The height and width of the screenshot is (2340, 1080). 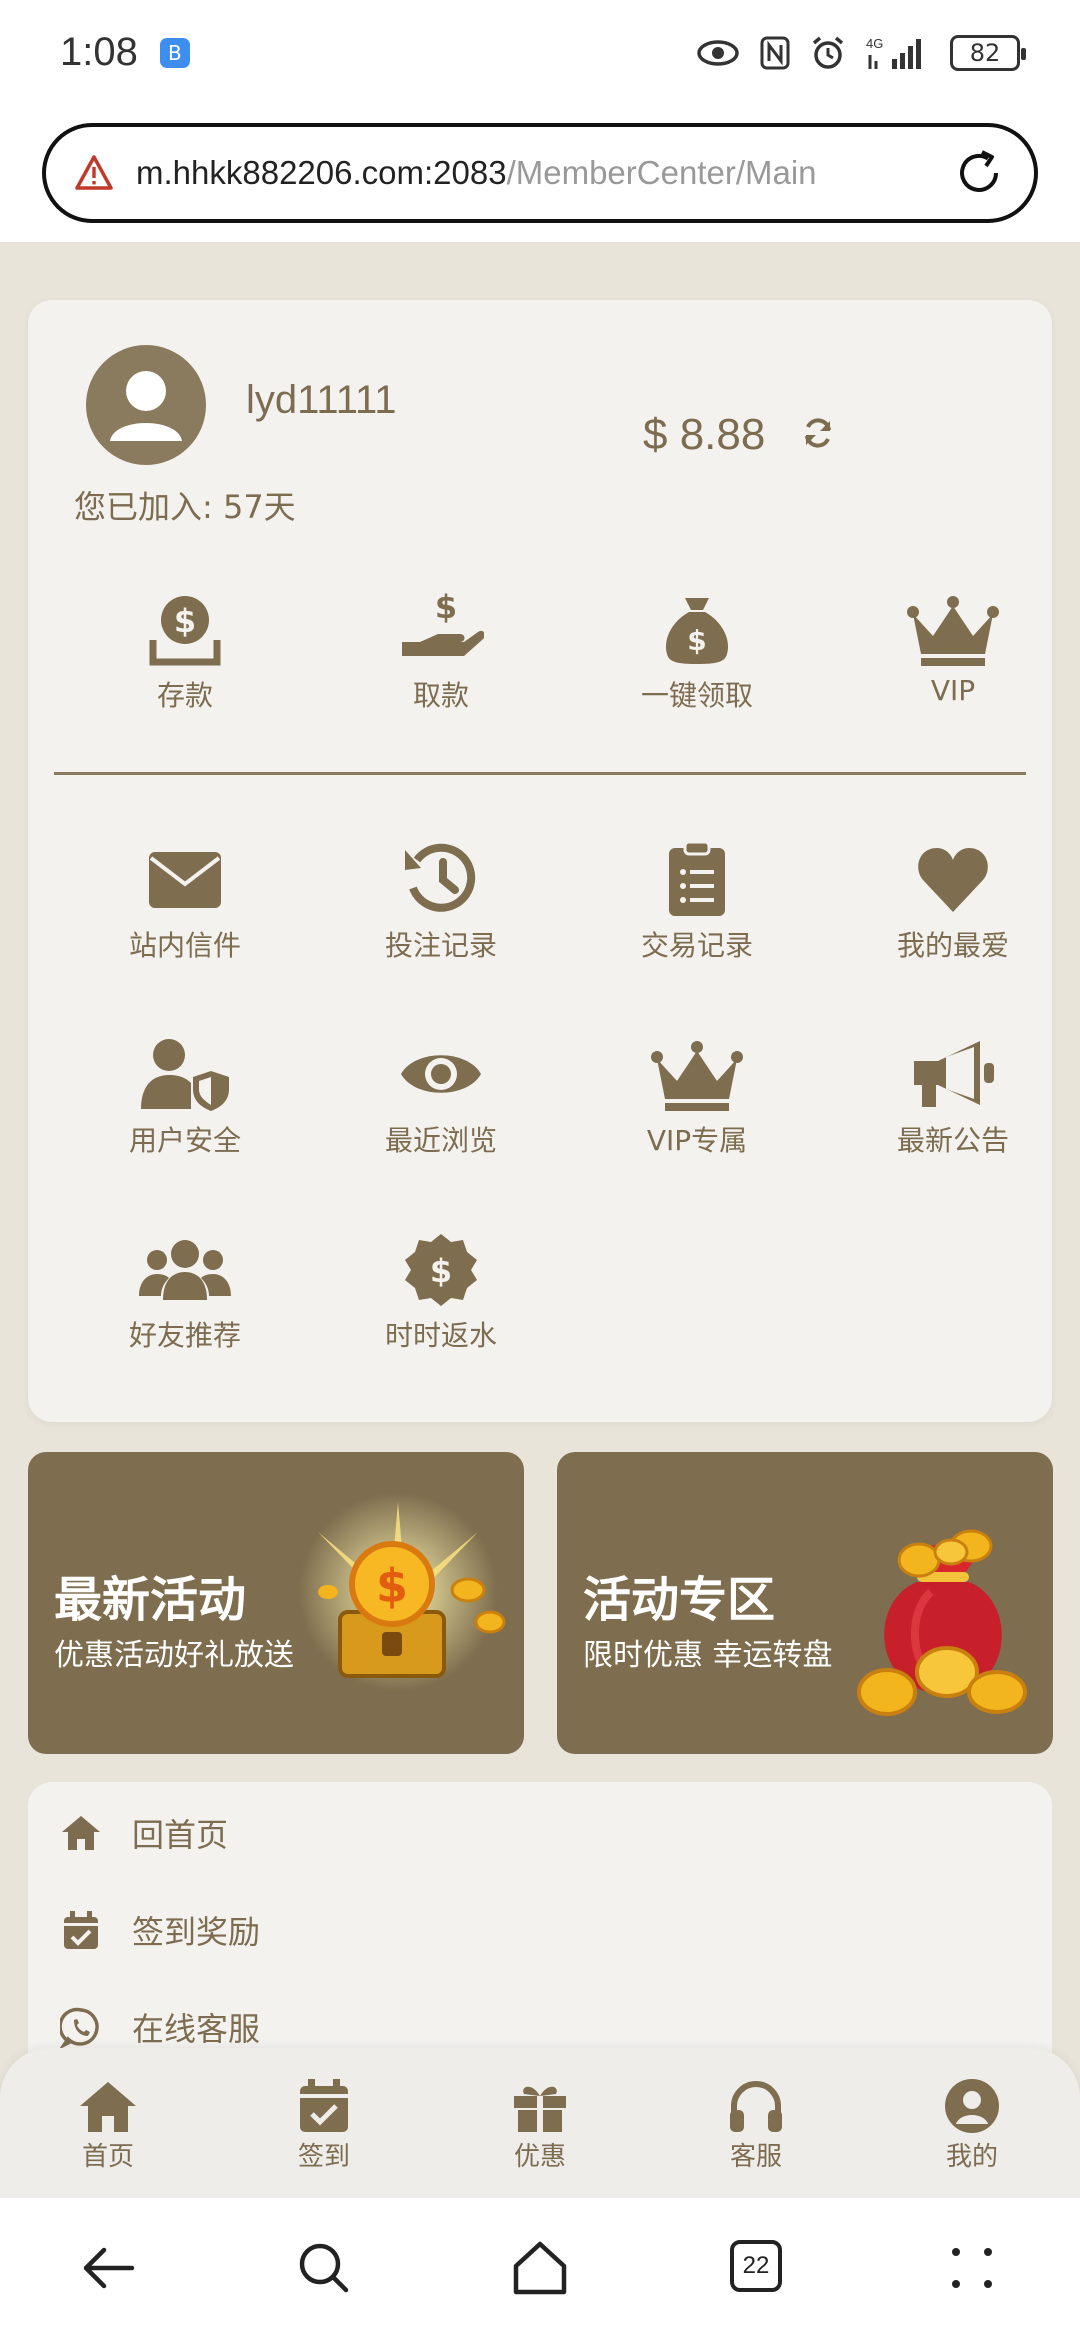 What do you see at coordinates (321, 400) in the screenshot?
I see `username: lyd11111` at bounding box center [321, 400].